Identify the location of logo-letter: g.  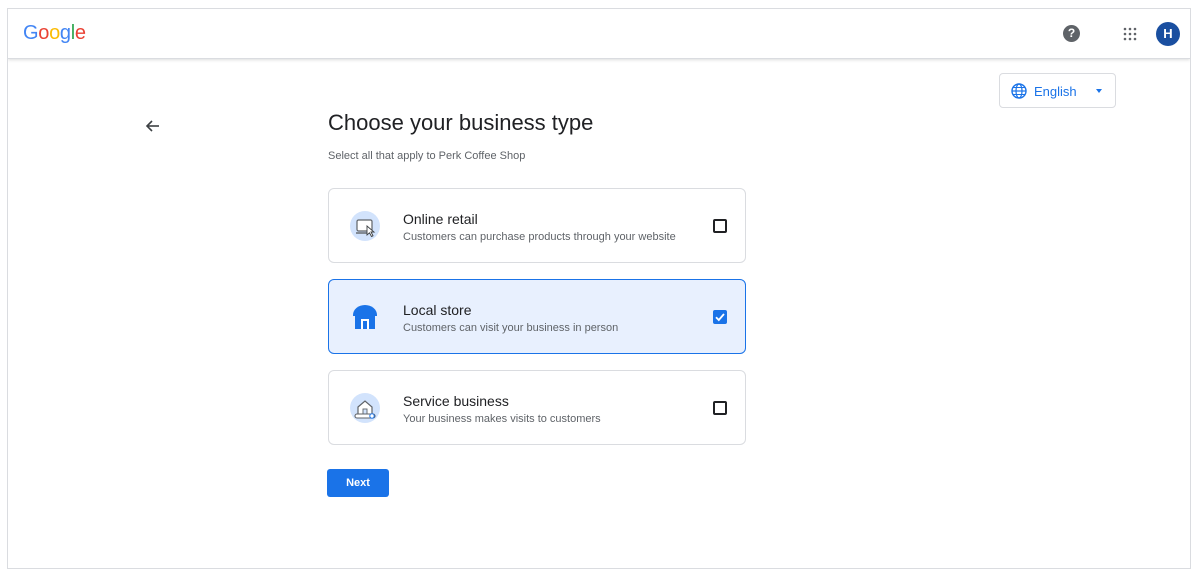
(65, 33).